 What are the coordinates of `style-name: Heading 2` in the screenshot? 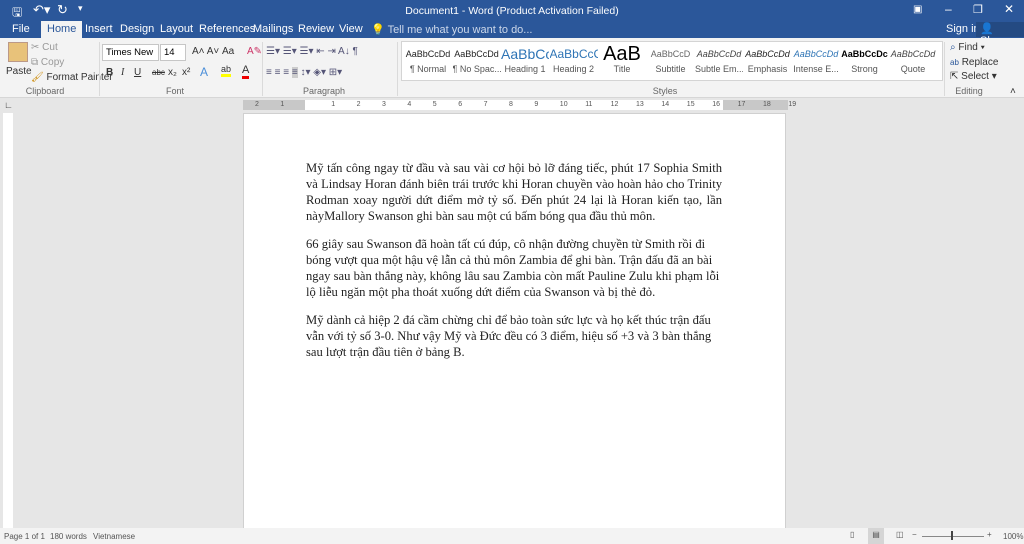 It's located at (573, 69).